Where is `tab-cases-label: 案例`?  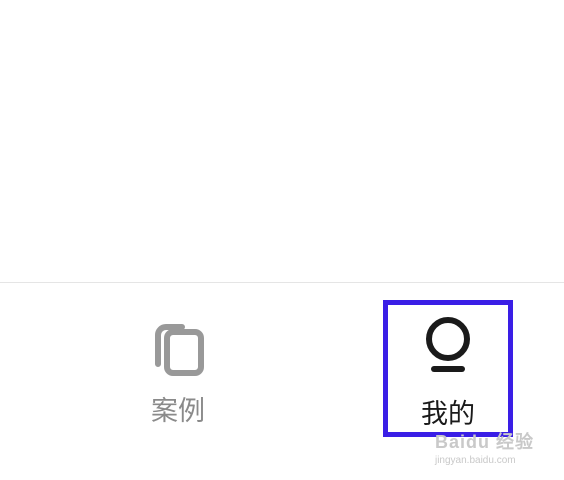 tab-cases-label: 案例 is located at coordinates (178, 411).